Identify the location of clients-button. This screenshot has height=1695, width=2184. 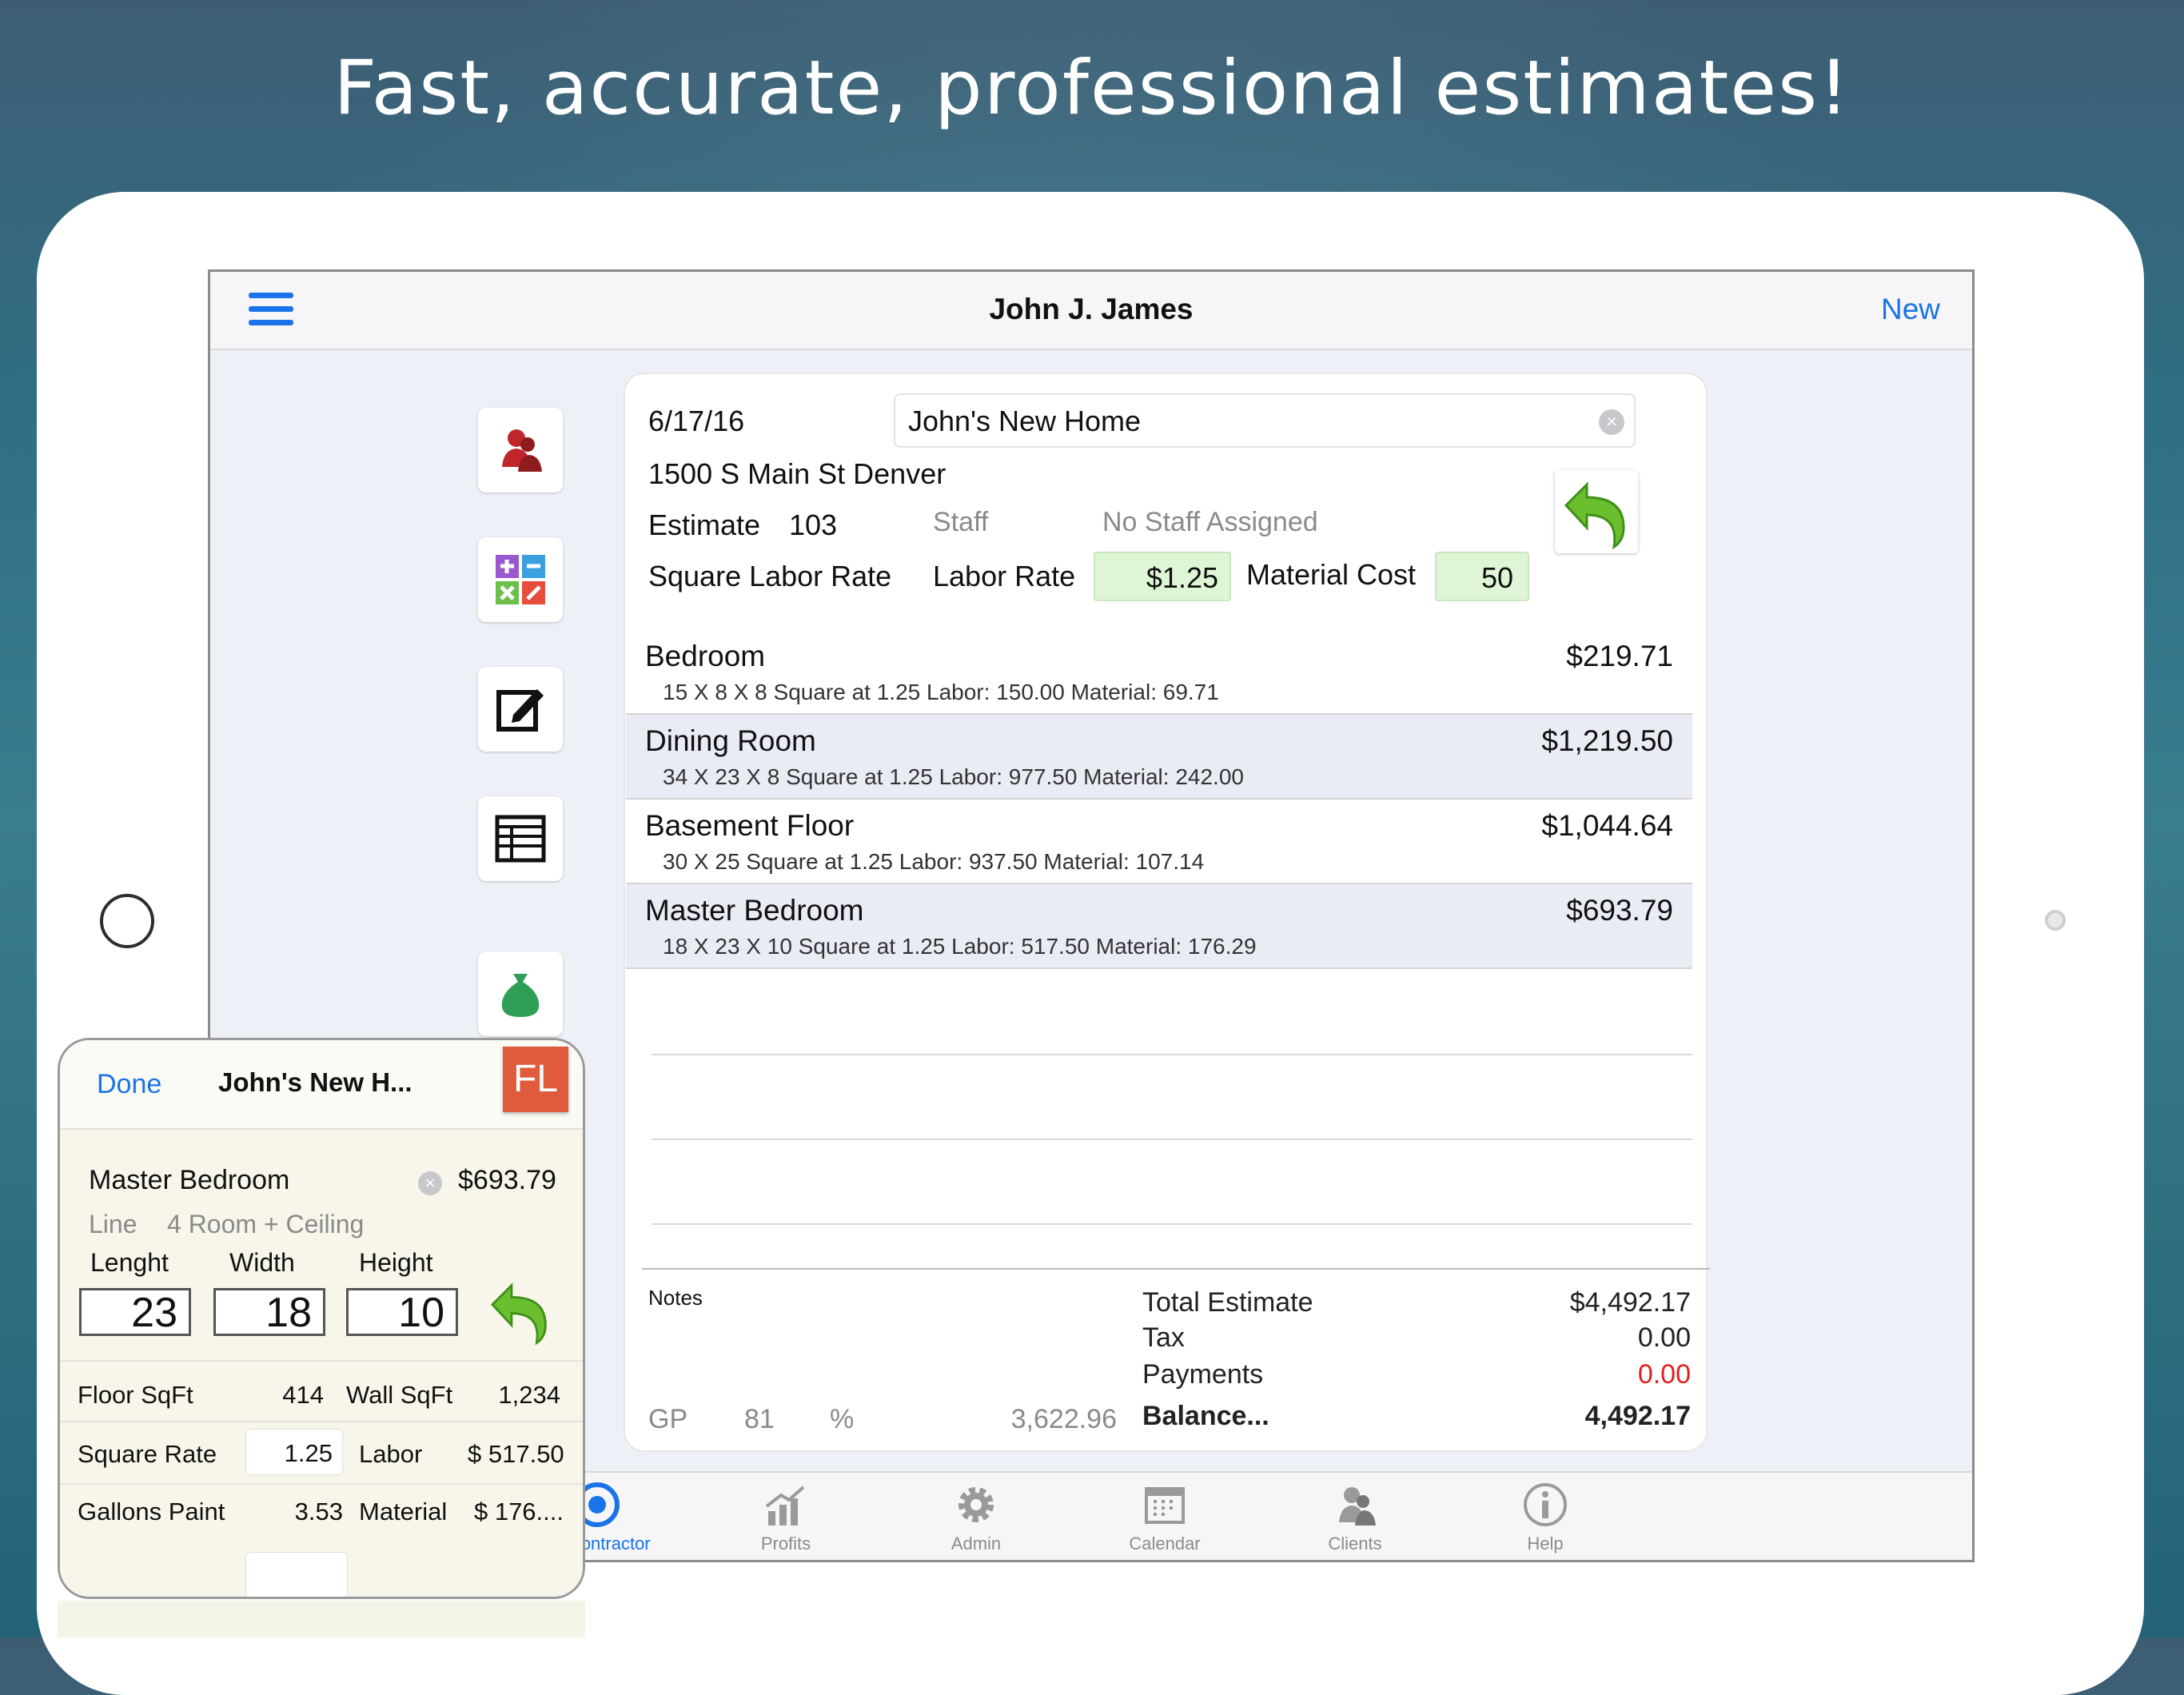
(520, 451).